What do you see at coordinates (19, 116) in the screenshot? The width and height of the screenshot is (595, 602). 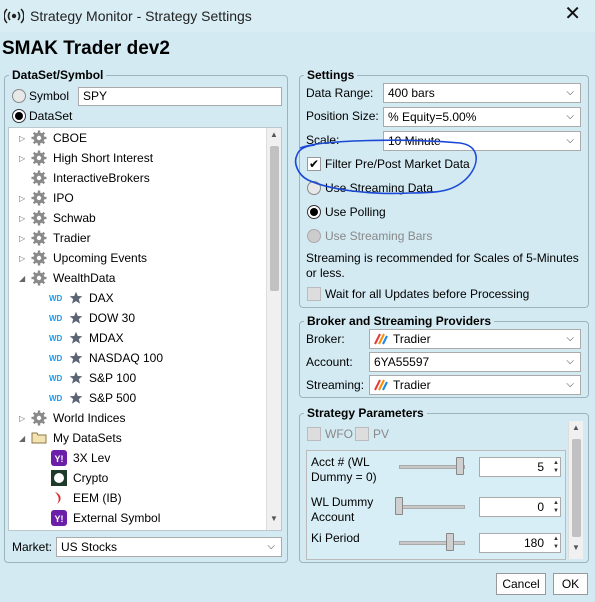 I see `dataset-radio` at bounding box center [19, 116].